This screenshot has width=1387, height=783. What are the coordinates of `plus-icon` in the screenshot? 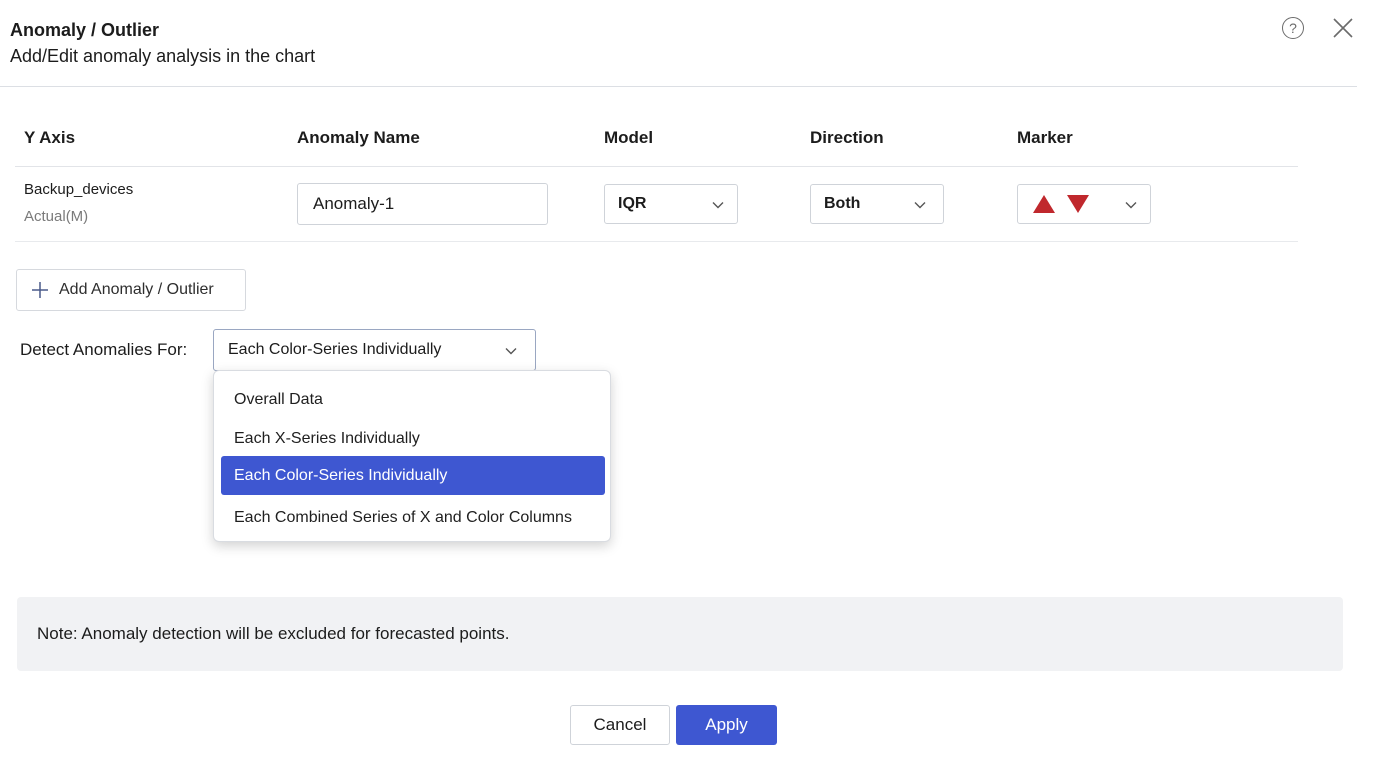 It's located at (40, 290).